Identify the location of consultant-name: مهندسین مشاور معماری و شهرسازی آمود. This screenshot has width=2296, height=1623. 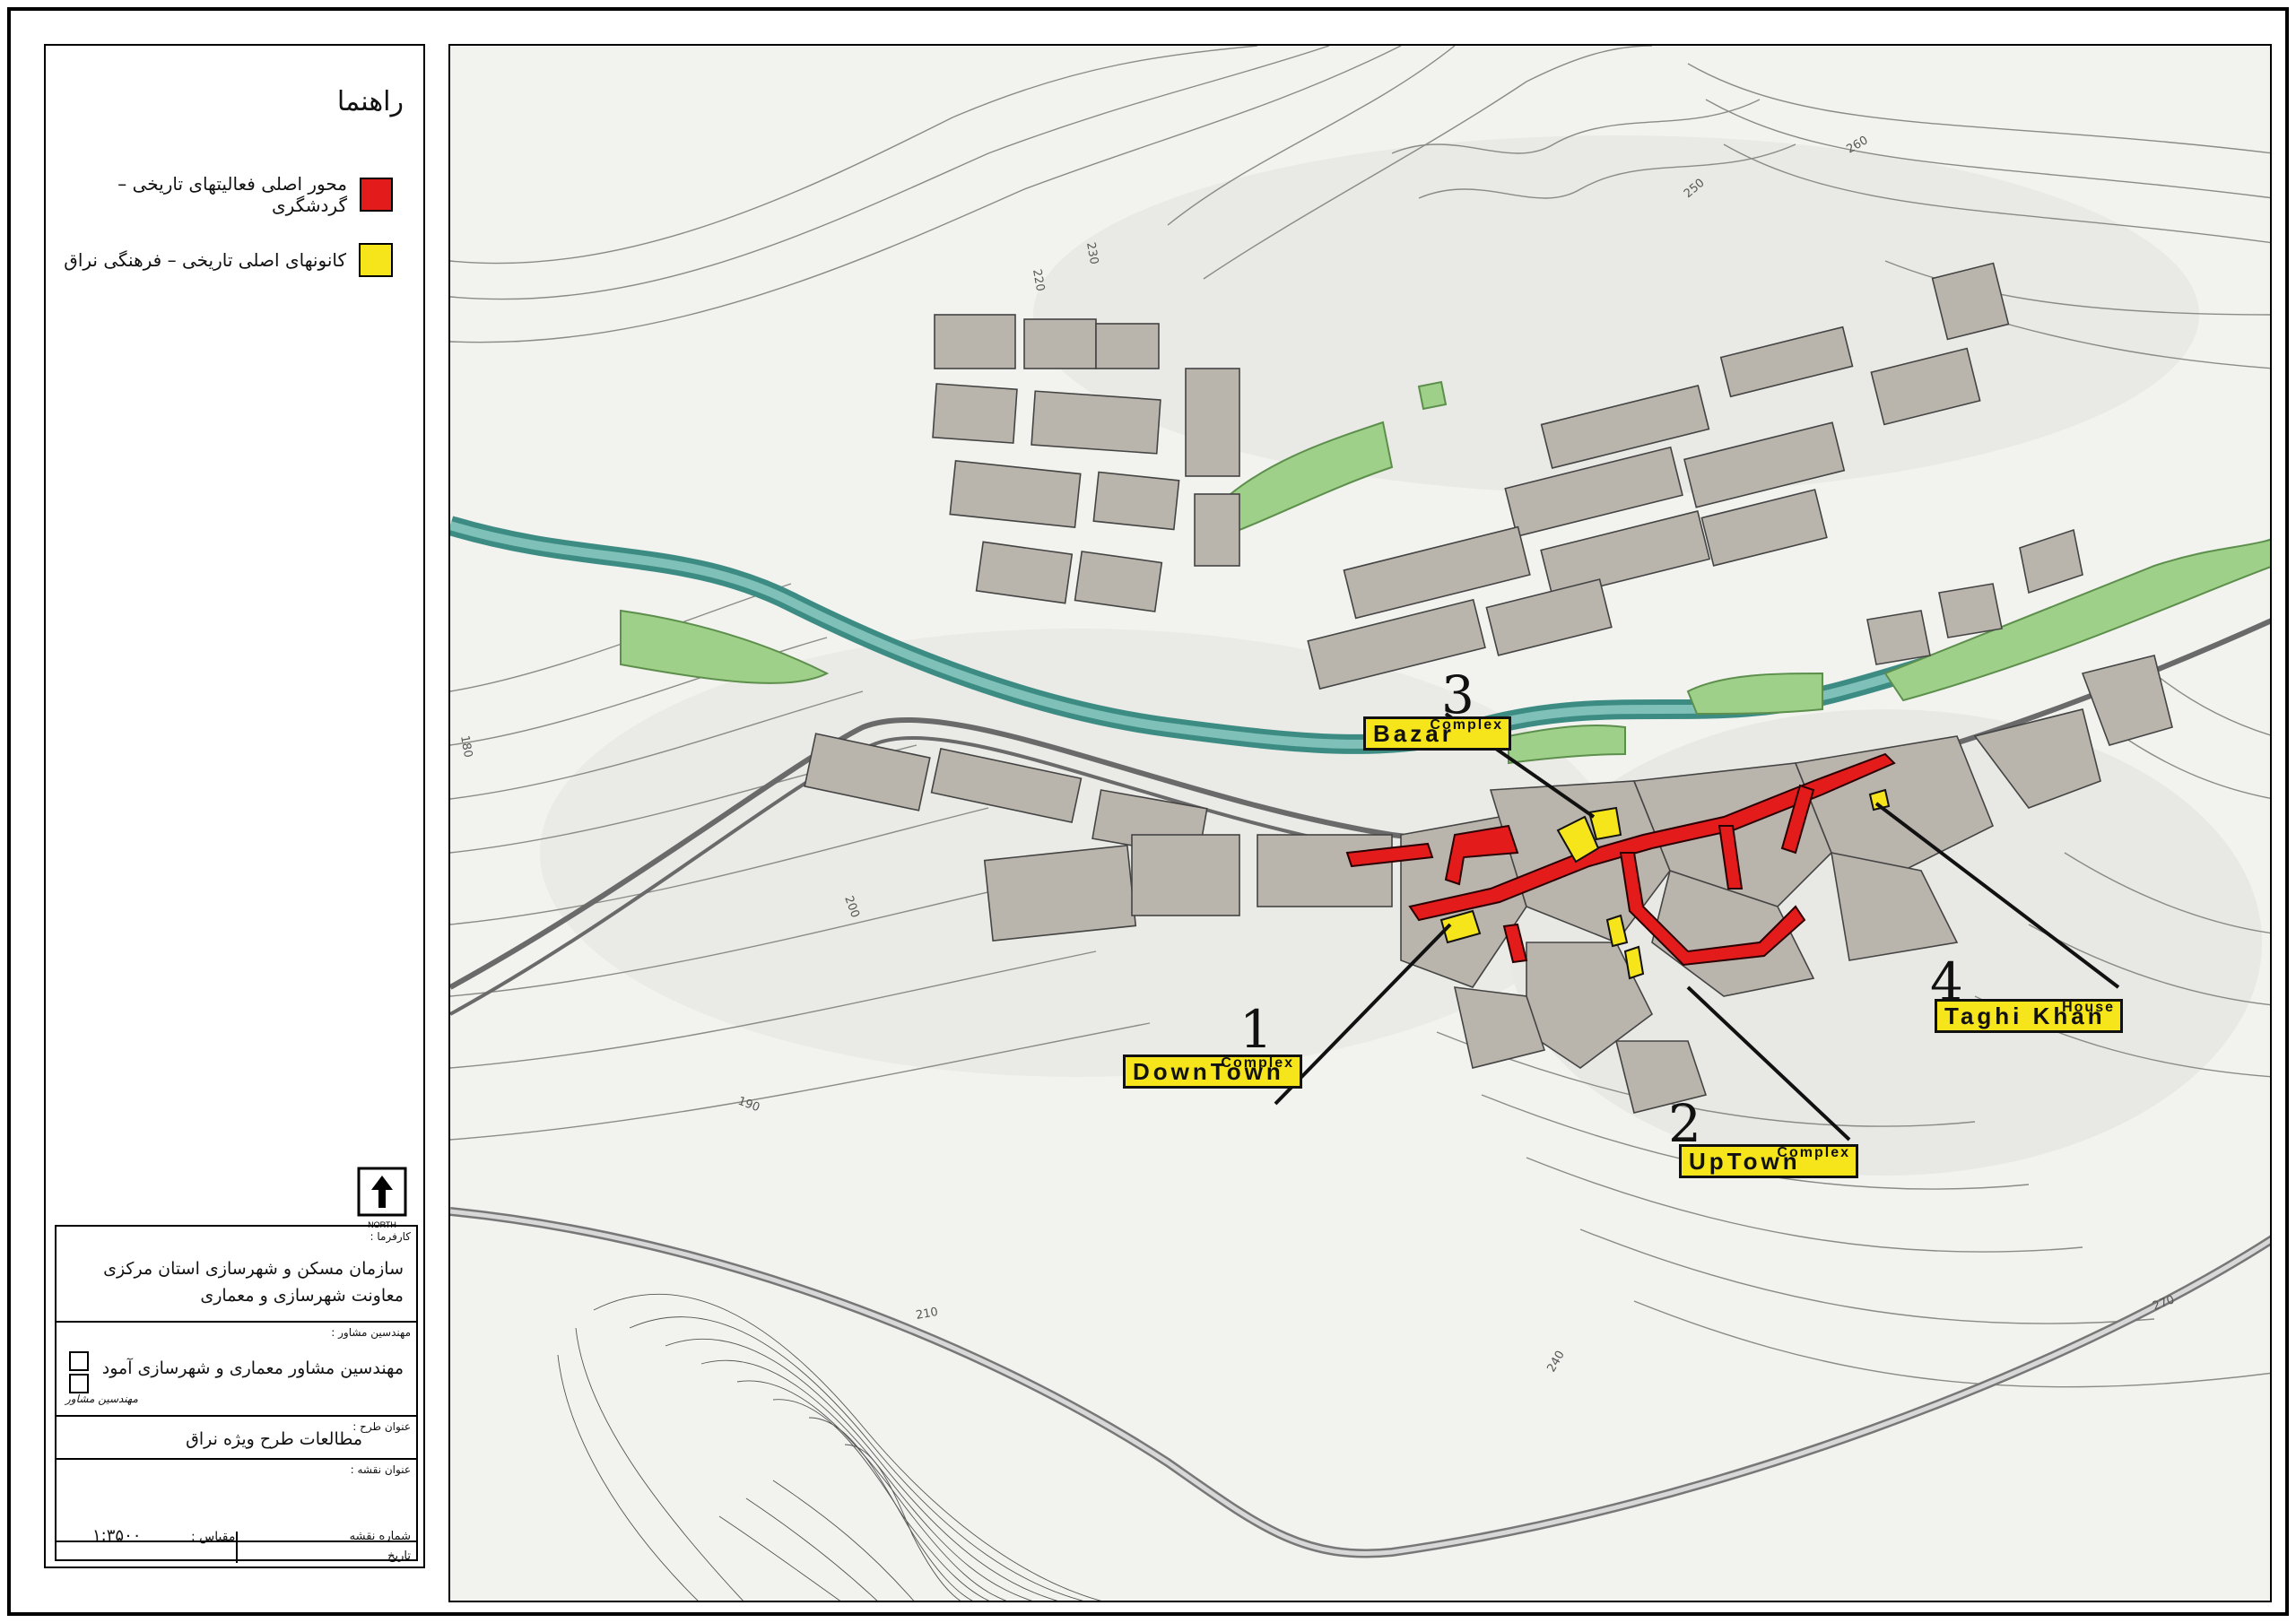
(252, 1368).